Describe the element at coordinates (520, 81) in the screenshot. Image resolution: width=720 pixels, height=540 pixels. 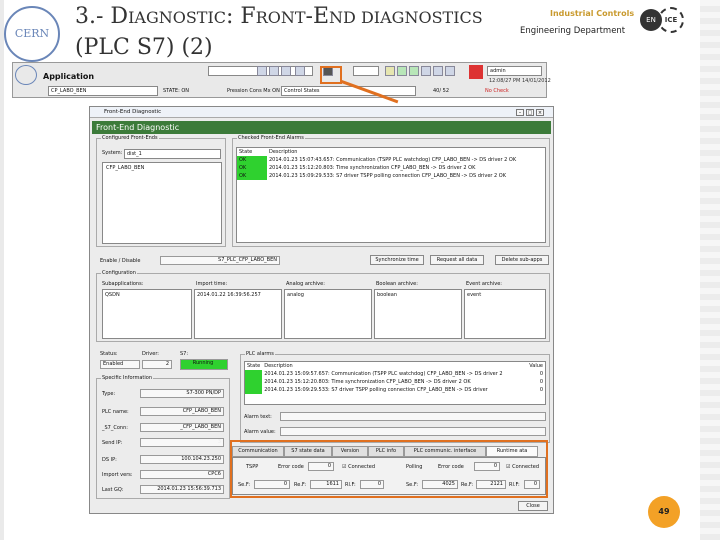
I see `datetime-label: 12:08/27 PM 14/01/2012` at that location.